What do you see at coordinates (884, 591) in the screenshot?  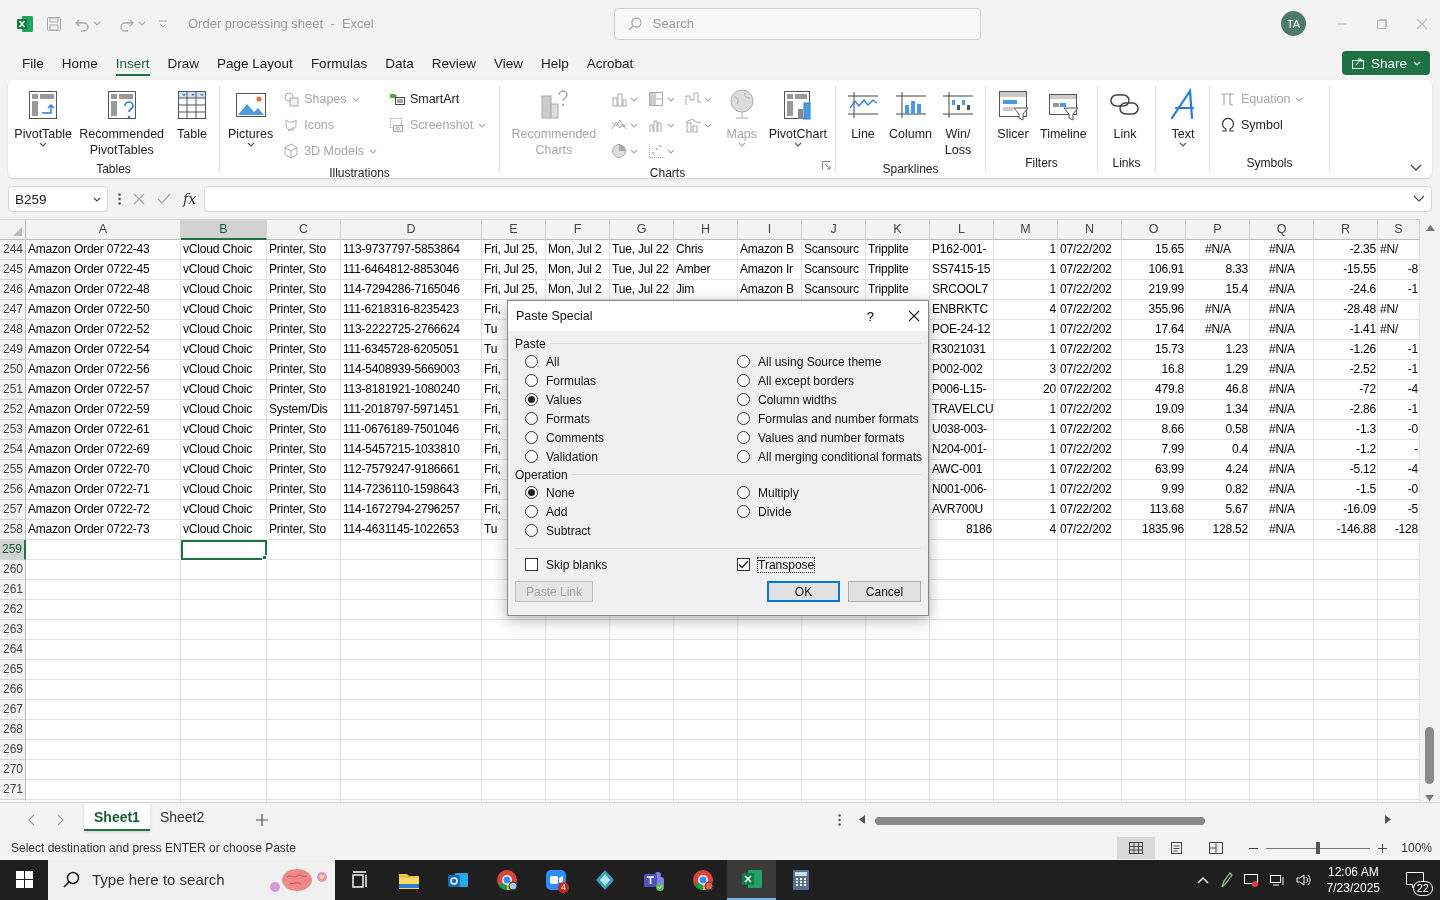 I see `dialog-button: Cancel` at bounding box center [884, 591].